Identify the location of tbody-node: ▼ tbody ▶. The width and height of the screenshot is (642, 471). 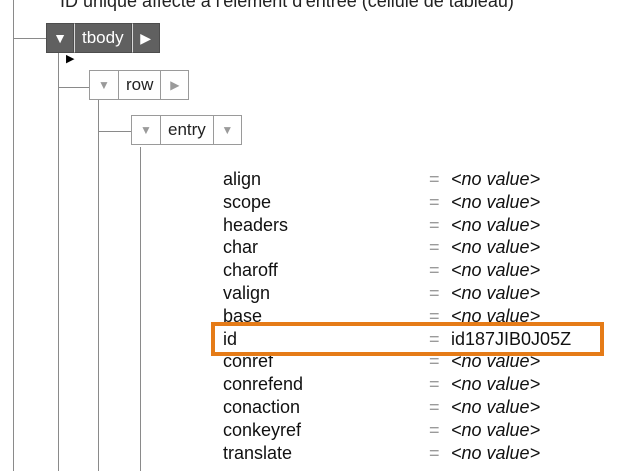
(103, 38).